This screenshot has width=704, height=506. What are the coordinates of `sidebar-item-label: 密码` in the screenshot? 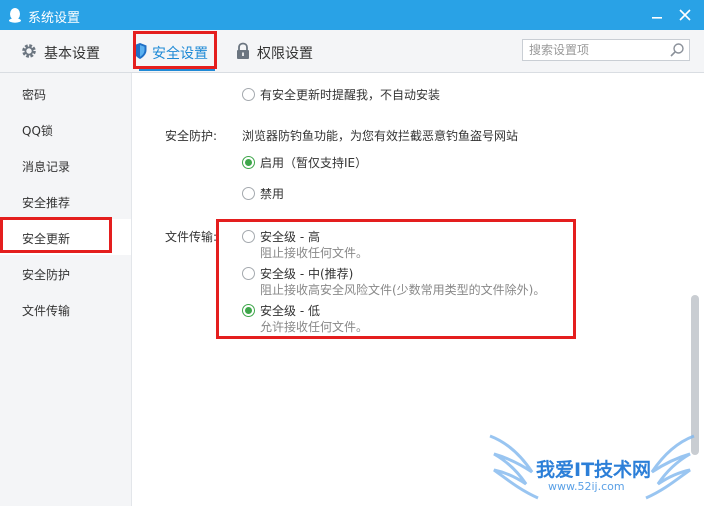 It's located at (34, 95).